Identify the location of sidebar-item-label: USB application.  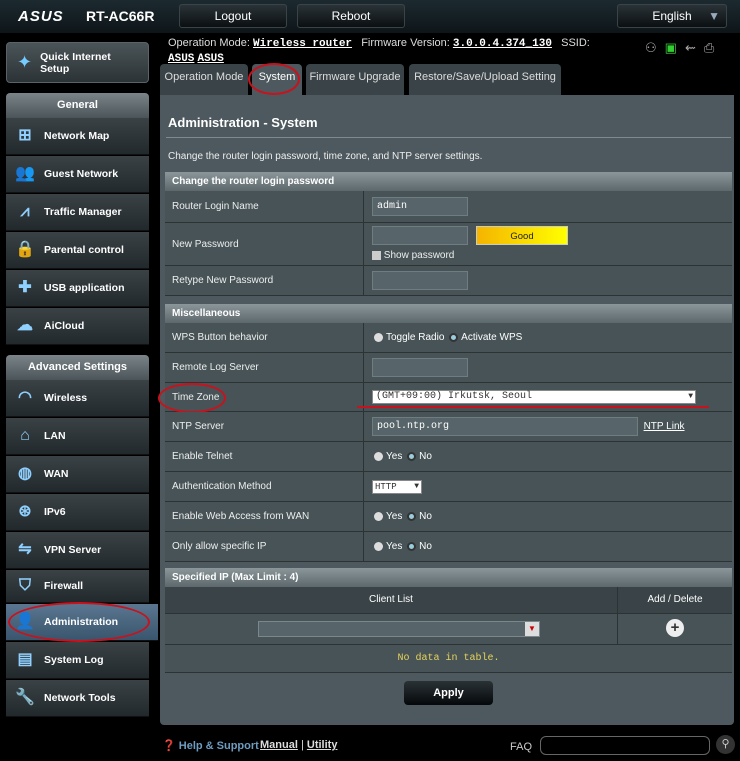
(84, 288).